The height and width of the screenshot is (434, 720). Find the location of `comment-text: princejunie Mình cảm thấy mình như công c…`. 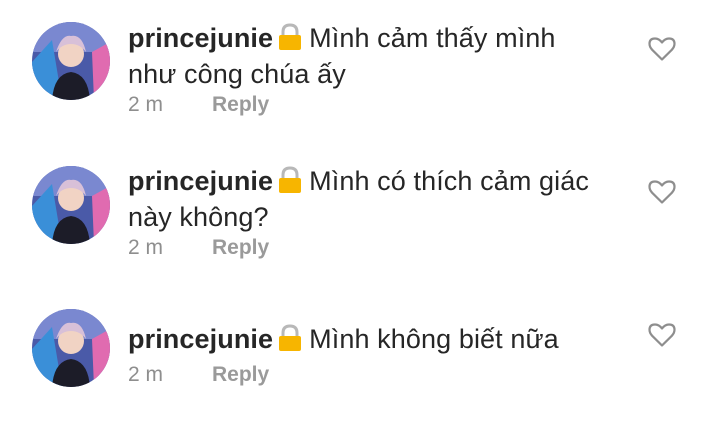

comment-text: princejunie Mình cảm thấy mình như công c… is located at coordinates (368, 56).